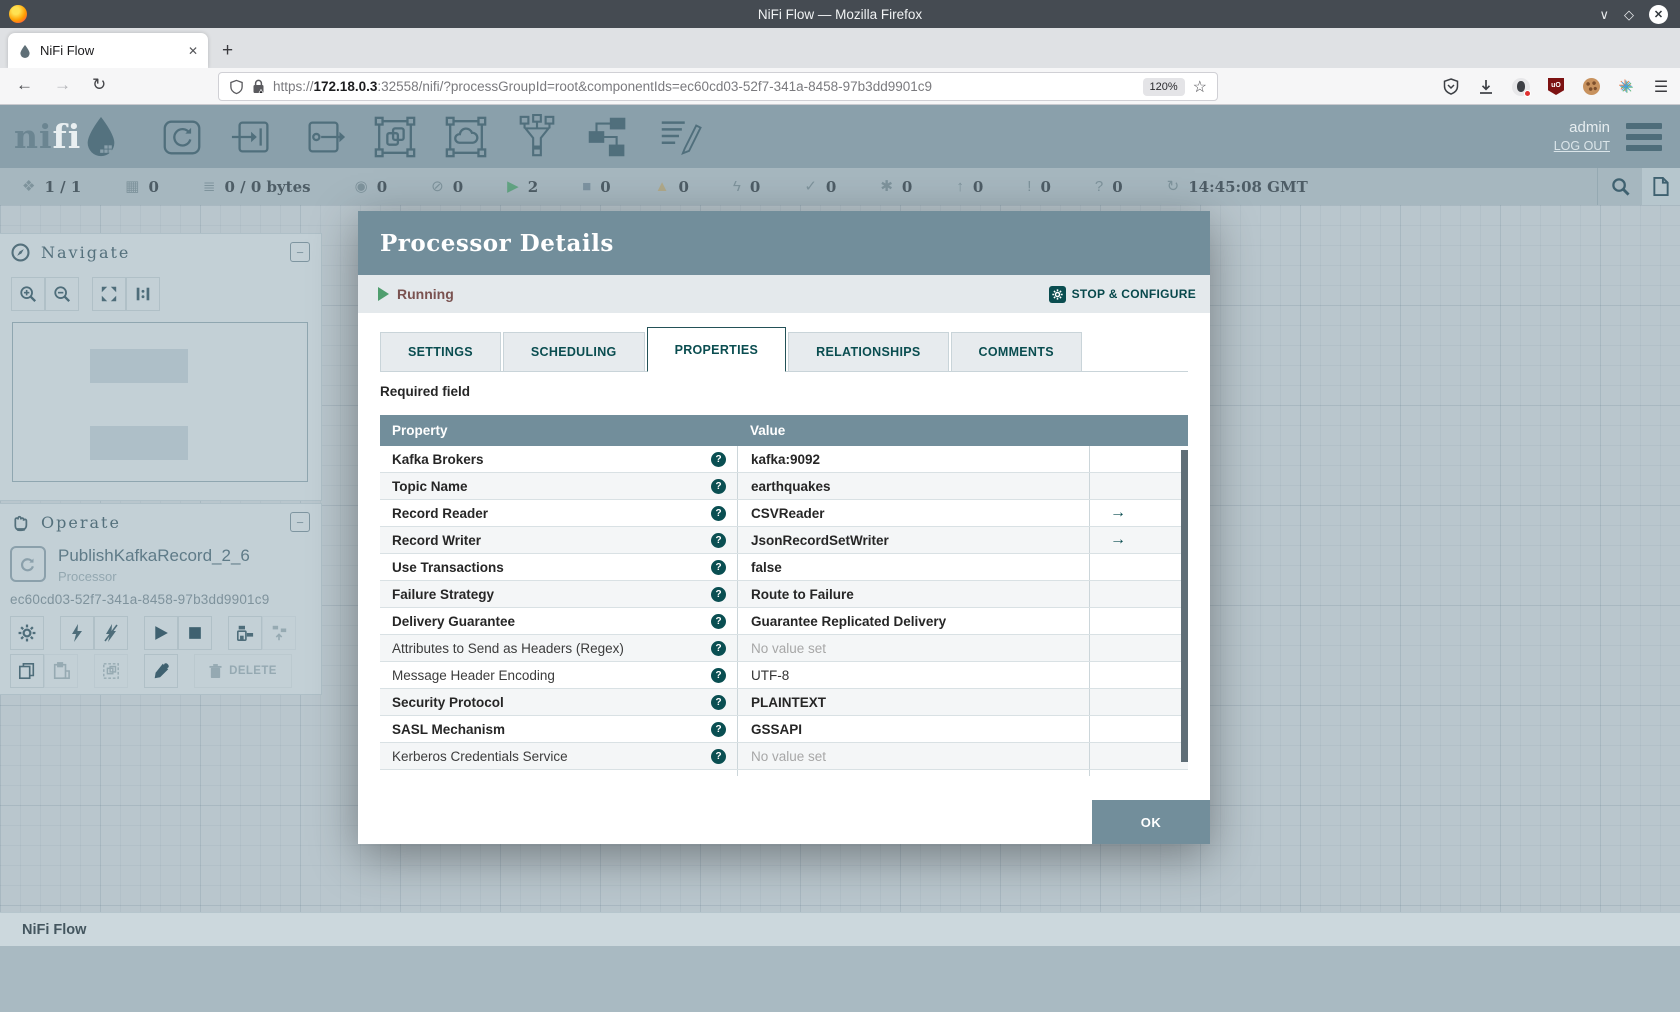 This screenshot has height=1012, width=1680. Describe the element at coordinates (143, 294) in the screenshot. I see `zoom-actual-size-button` at that location.